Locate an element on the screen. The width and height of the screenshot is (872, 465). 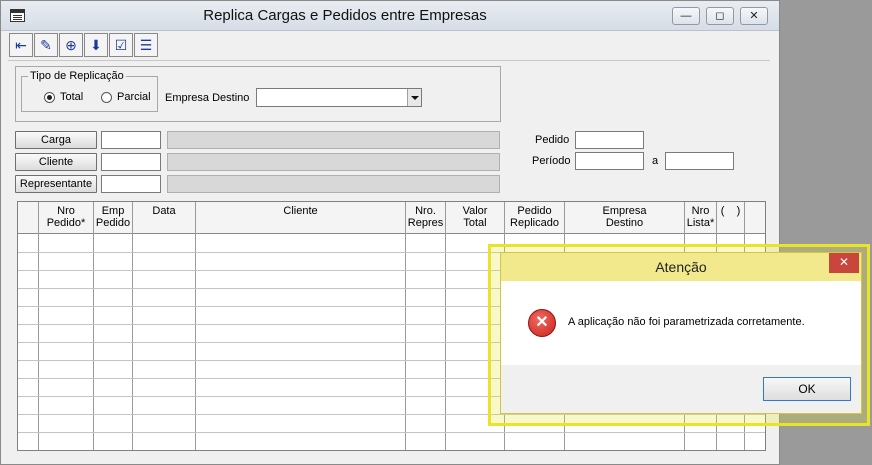
window-title: Replica Cargas e Pedidos entre Empresas is located at coordinates (345, 15).